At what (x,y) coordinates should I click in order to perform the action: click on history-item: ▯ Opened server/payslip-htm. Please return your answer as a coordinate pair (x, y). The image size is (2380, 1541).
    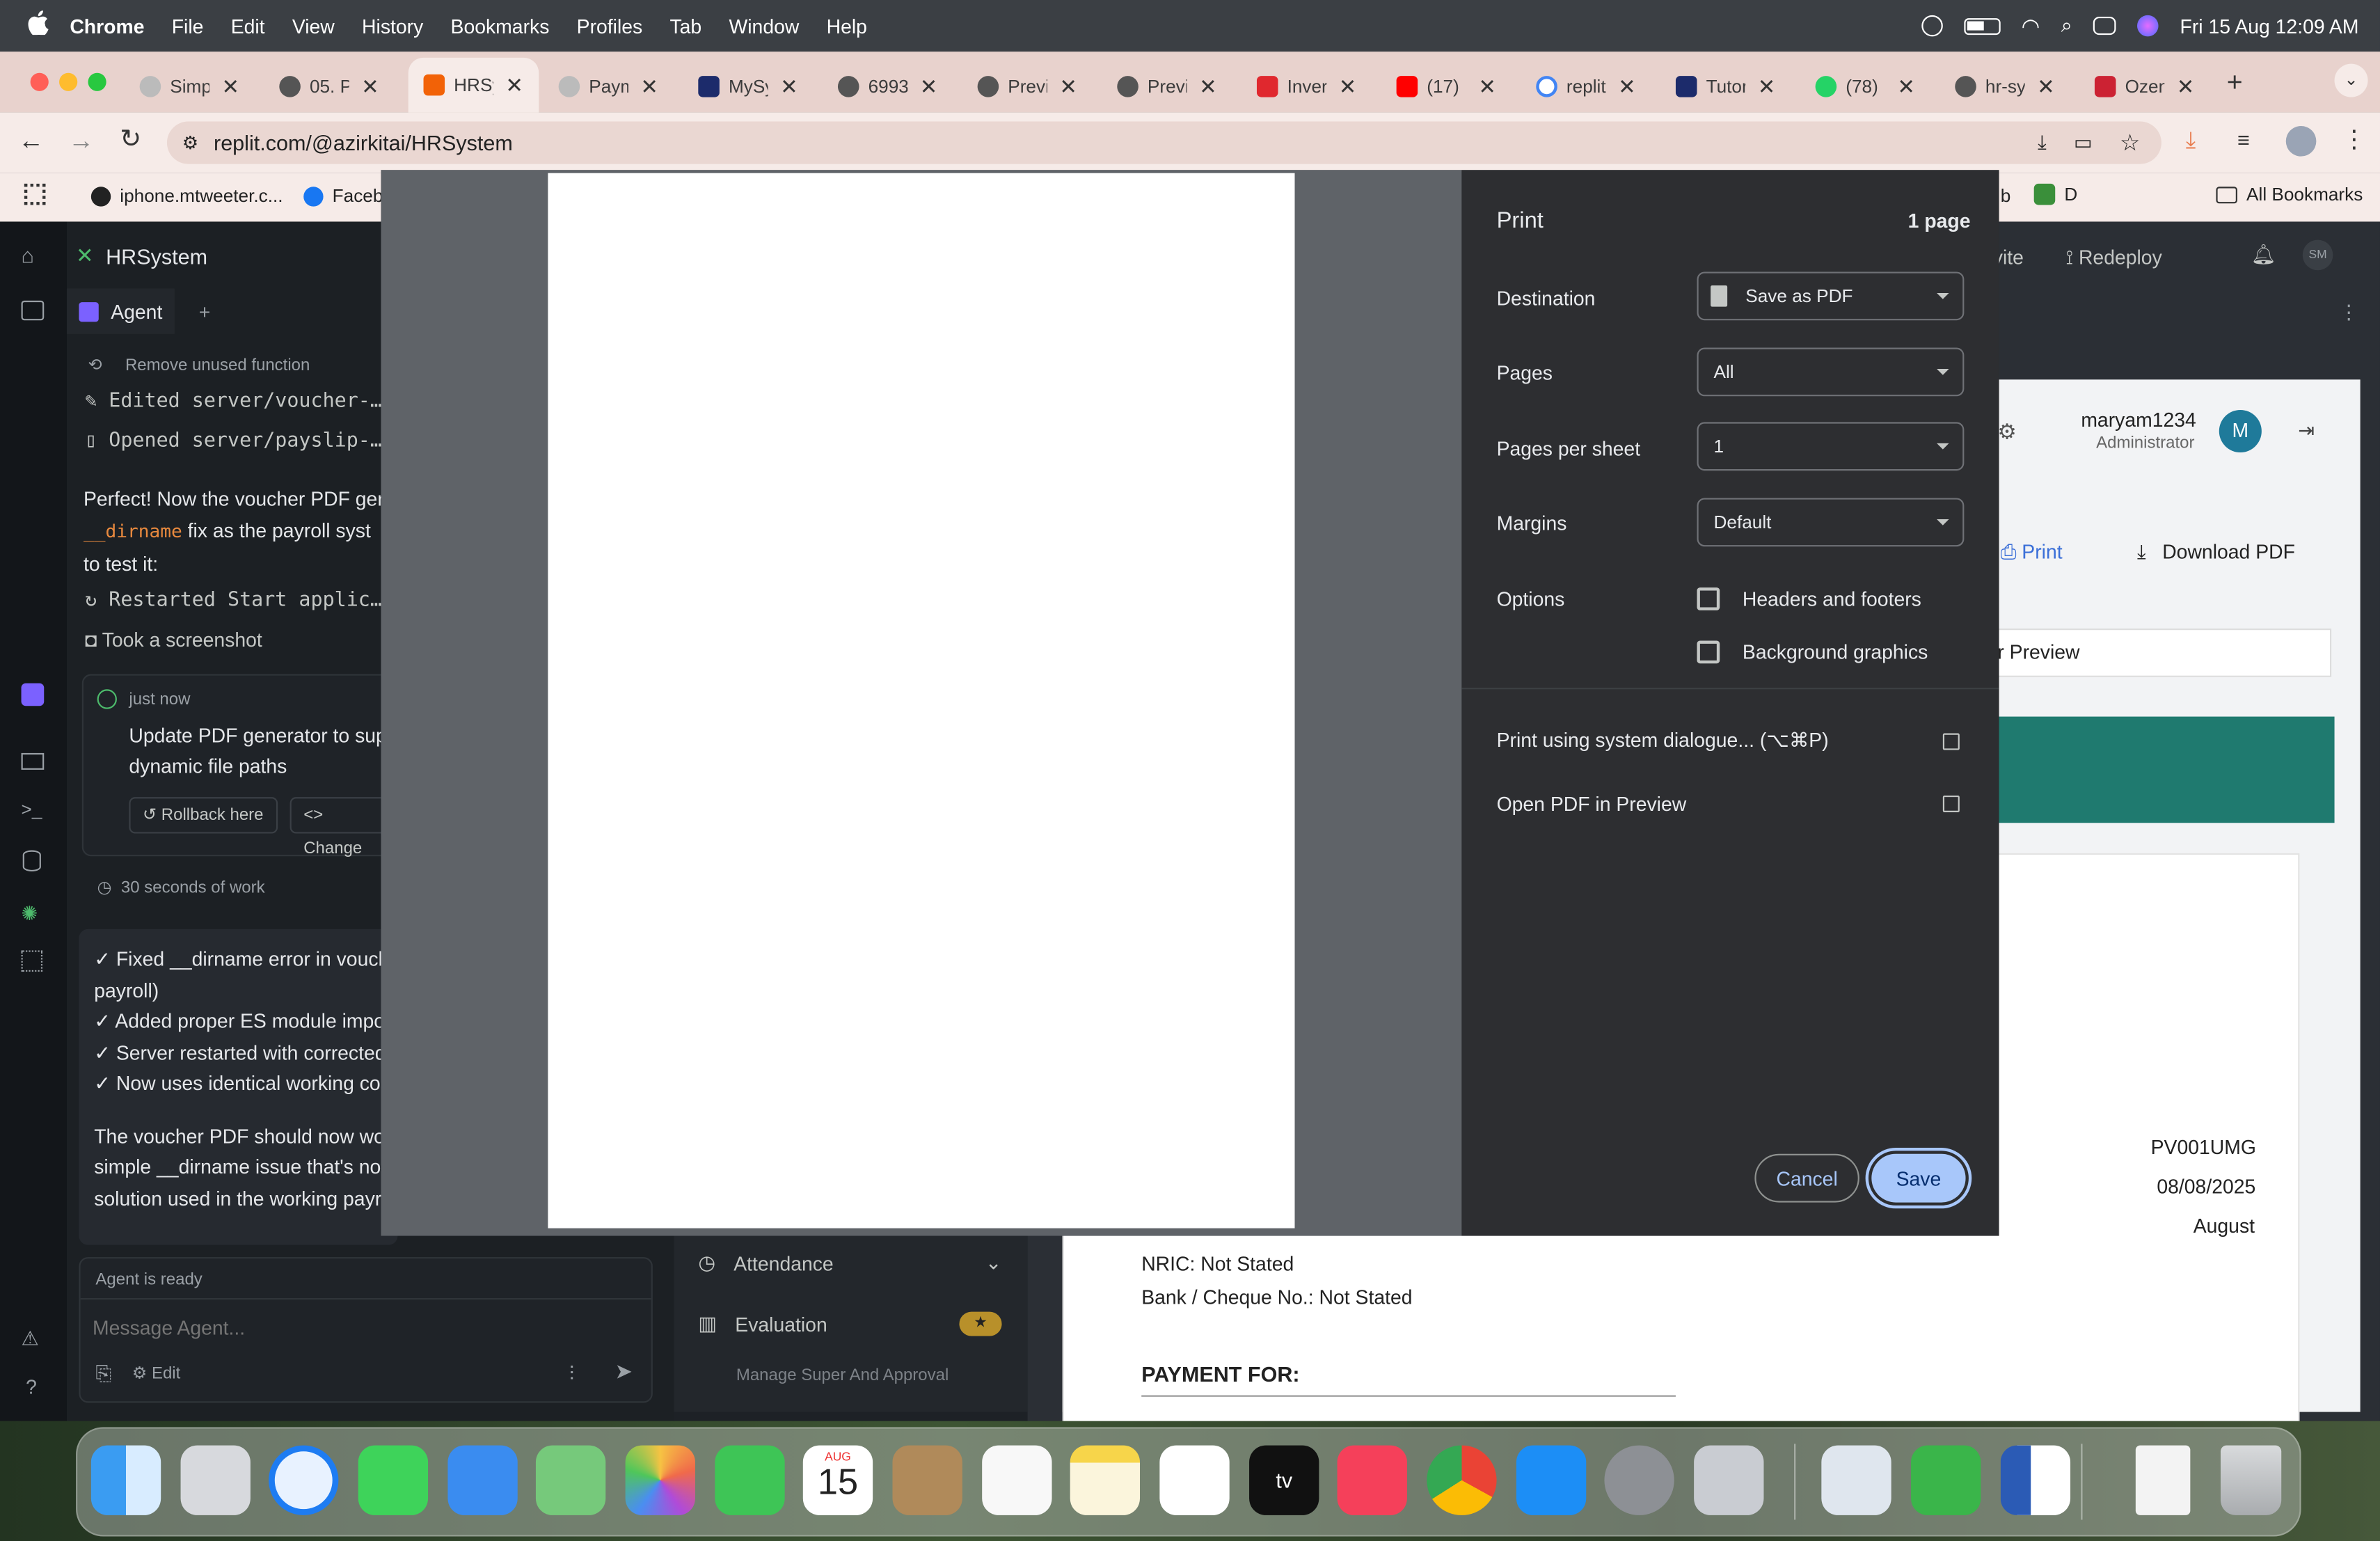
    Looking at the image, I should click on (236, 440).